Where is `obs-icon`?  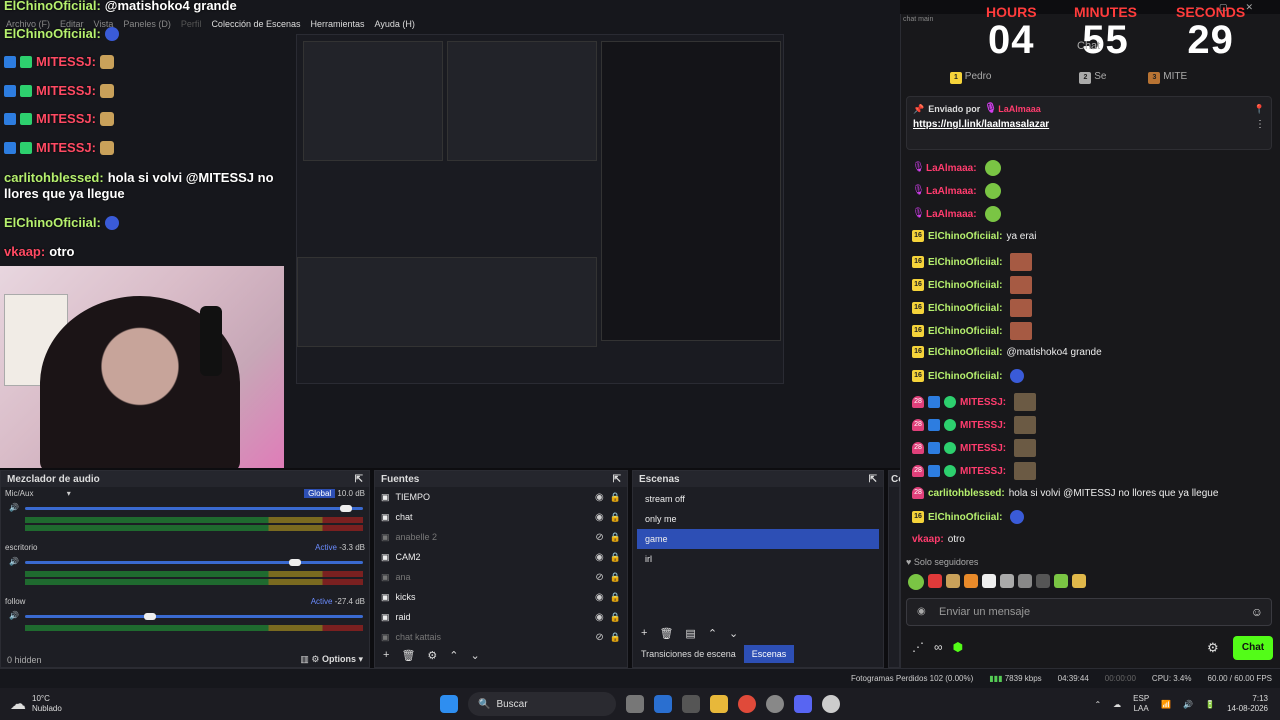 obs-icon is located at coordinates (831, 704).